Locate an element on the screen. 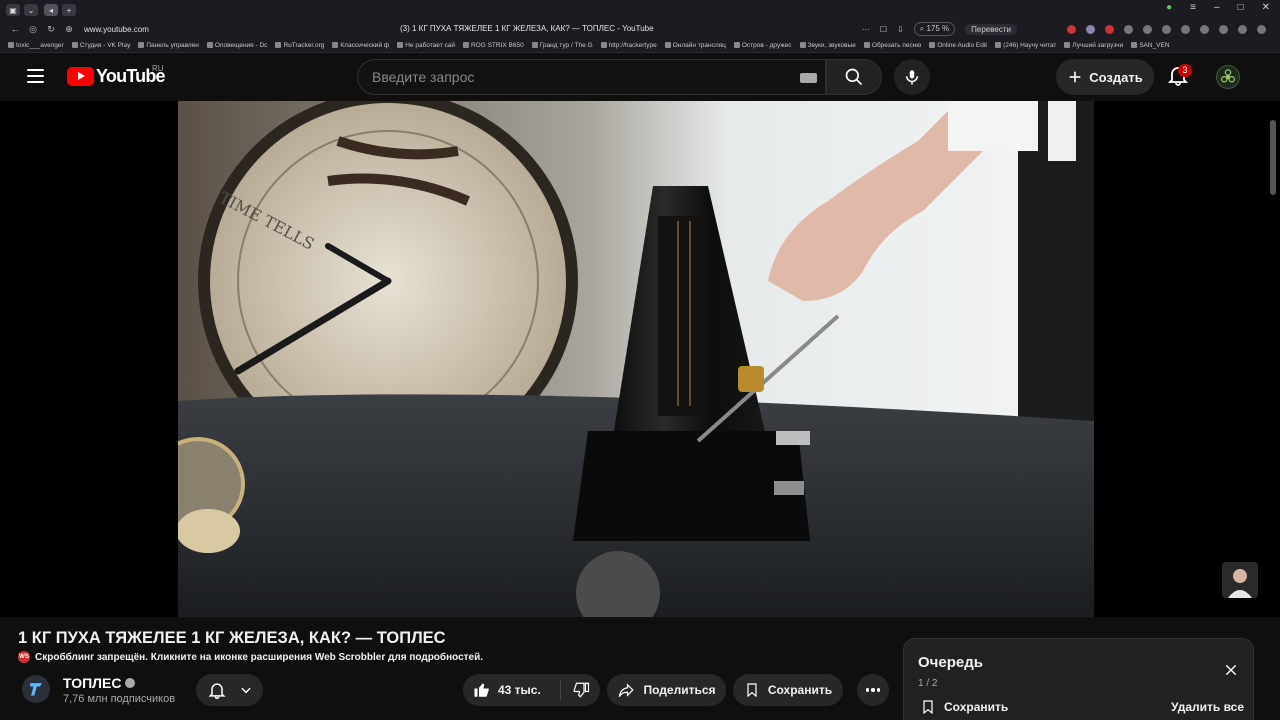 The image size is (1280, 720). search-input is located at coordinates (591, 77).